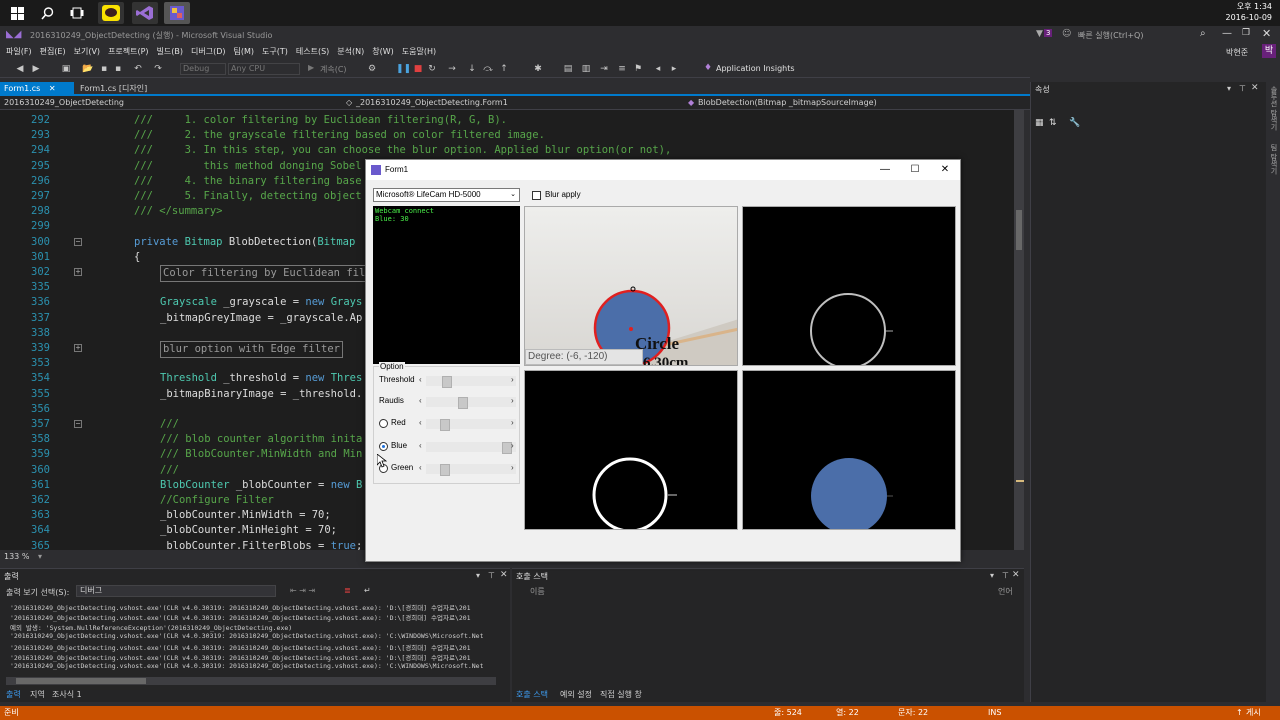 This screenshot has height=720, width=1280. What do you see at coordinates (638, 69) in the screenshot?
I see `bookmark-icon: ⚑` at bounding box center [638, 69].